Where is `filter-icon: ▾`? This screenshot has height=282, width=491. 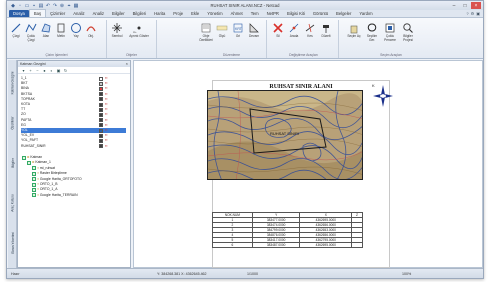
filter-icon: ▾ is located at coordinates (23, 70).